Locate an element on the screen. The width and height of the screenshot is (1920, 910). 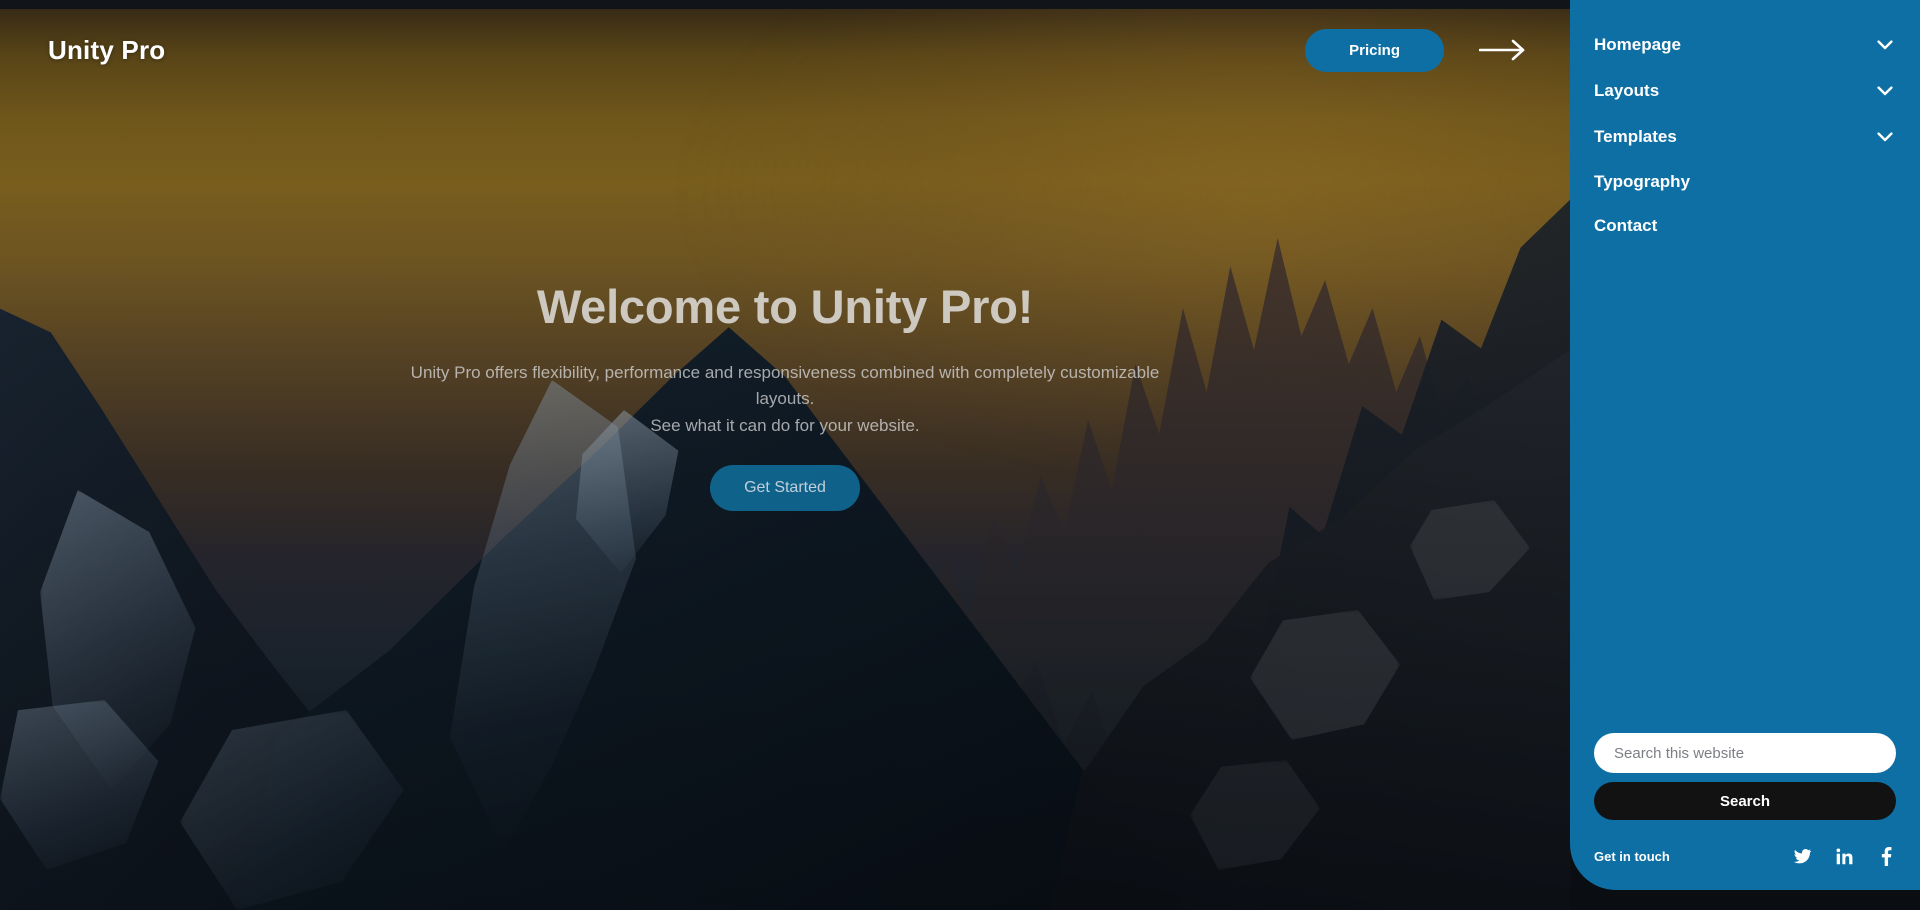
sidebar-item-label: Homepage is located at coordinates (1637, 44).